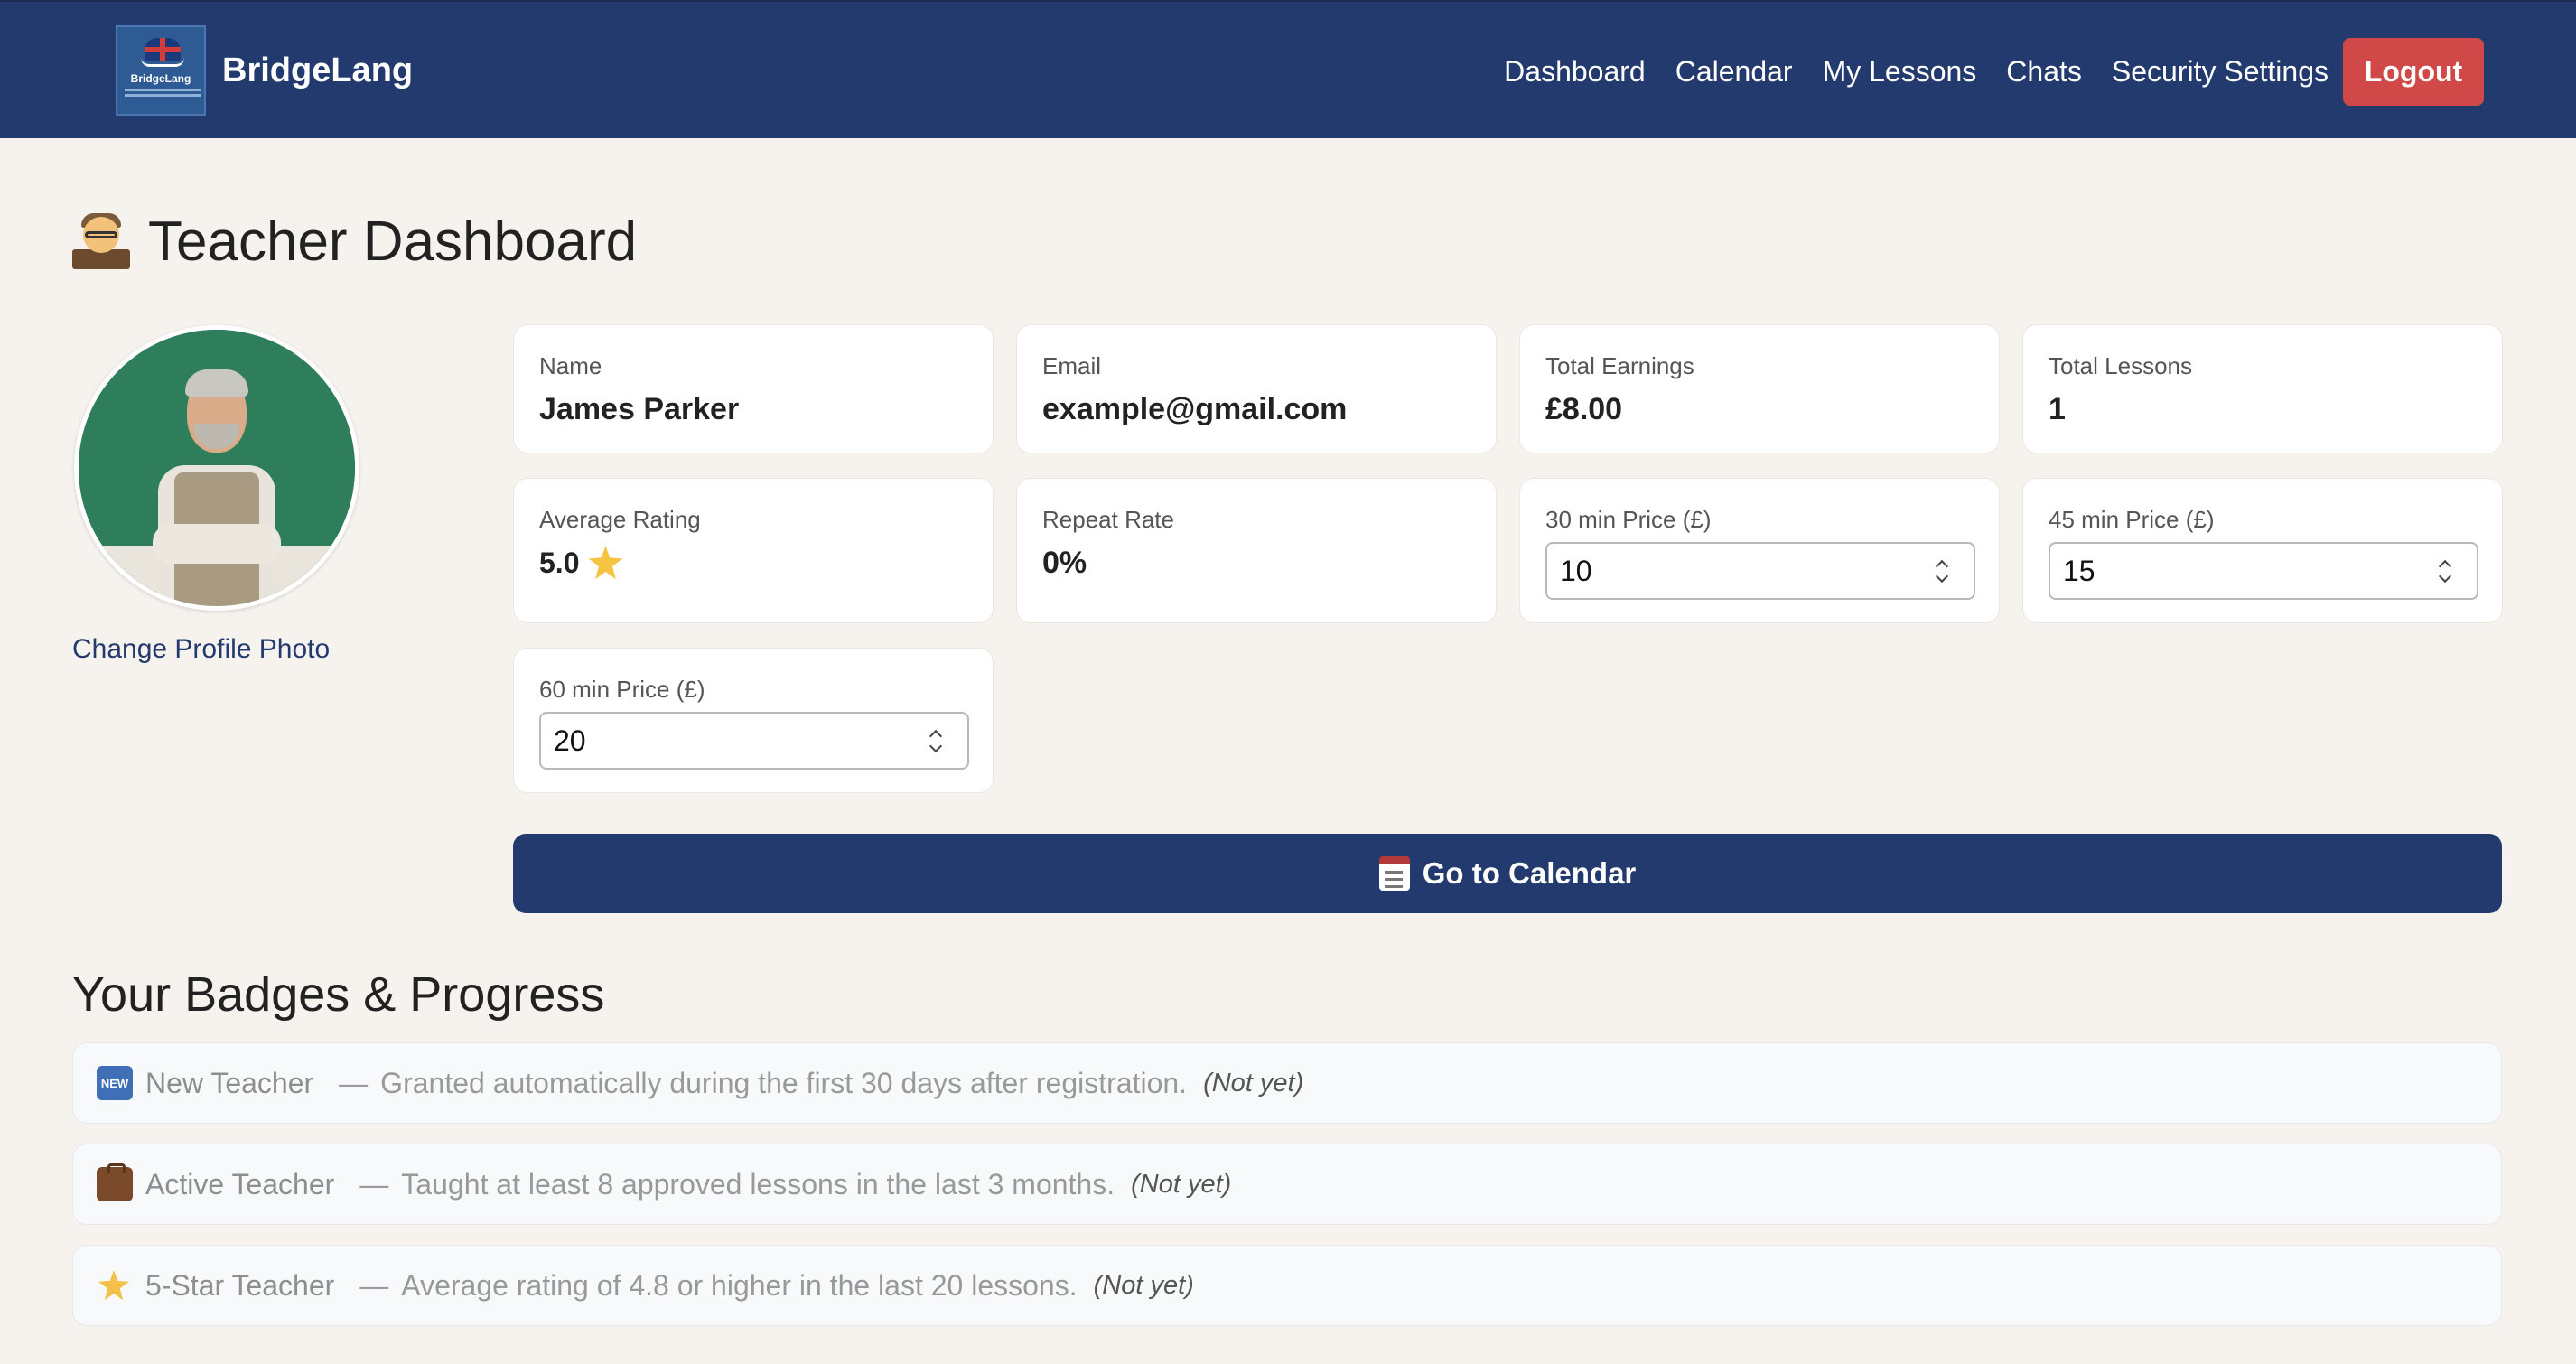 The width and height of the screenshot is (2576, 1364). What do you see at coordinates (753, 550) in the screenshot?
I see `rating-card: Average Rating 5.0` at bounding box center [753, 550].